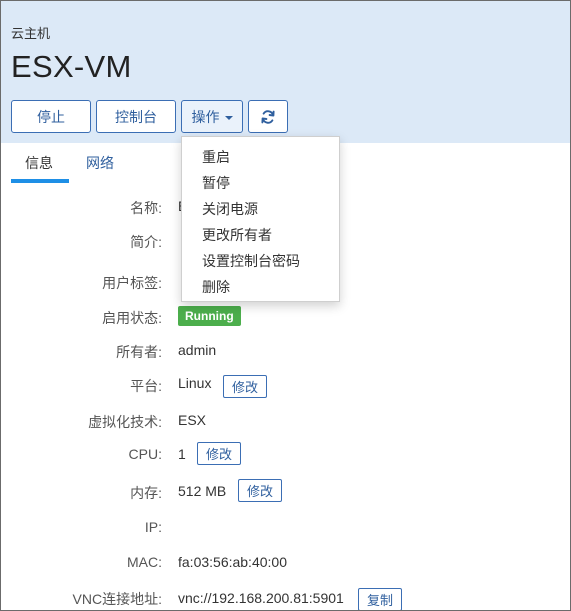  I want to click on platform-edit-button: 修改, so click(245, 386).